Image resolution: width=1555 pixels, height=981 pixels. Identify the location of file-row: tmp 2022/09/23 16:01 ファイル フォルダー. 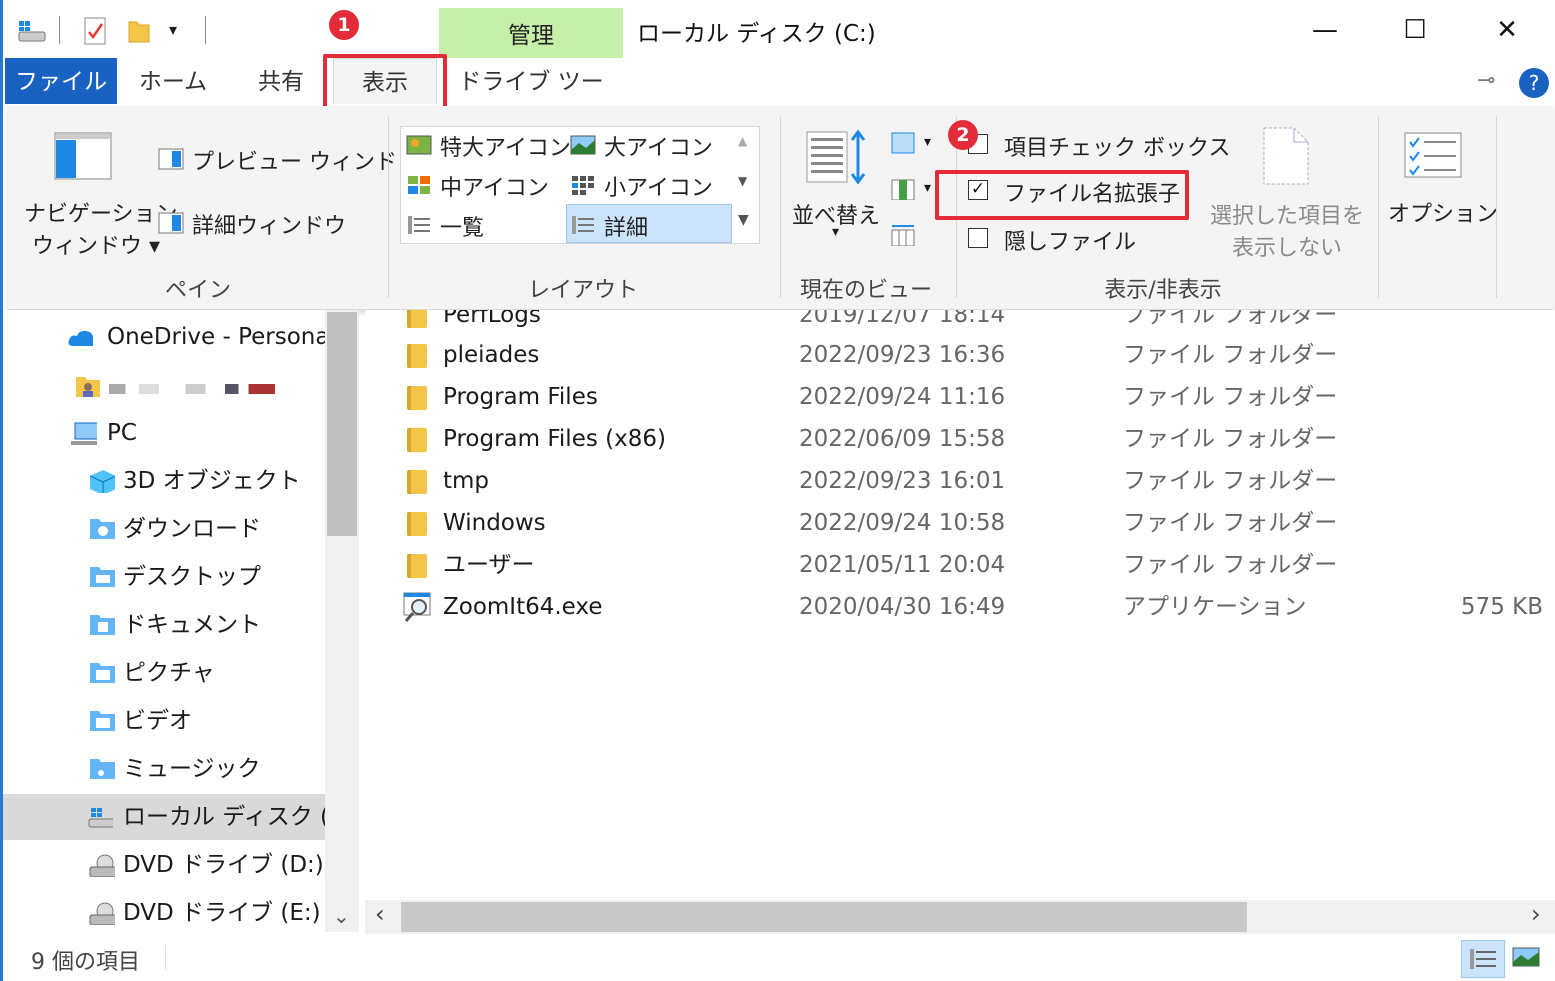
(960, 481).